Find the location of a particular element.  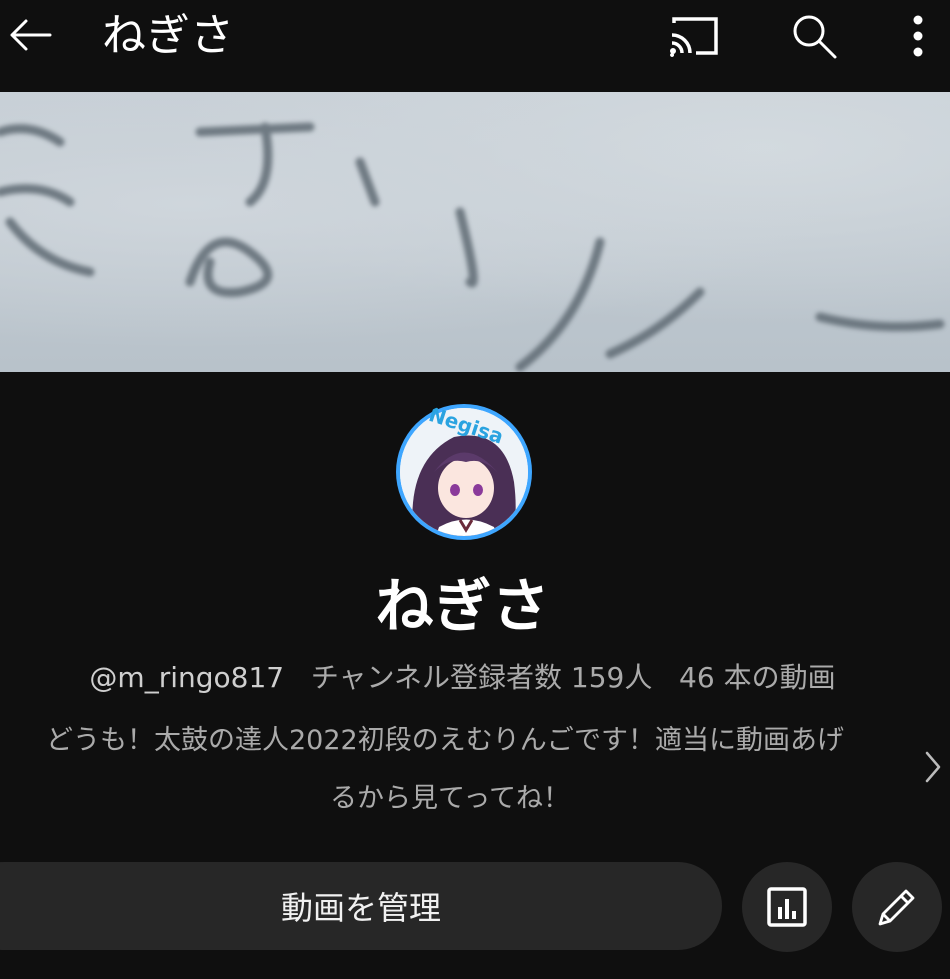

search-icon is located at coordinates (815, 37).